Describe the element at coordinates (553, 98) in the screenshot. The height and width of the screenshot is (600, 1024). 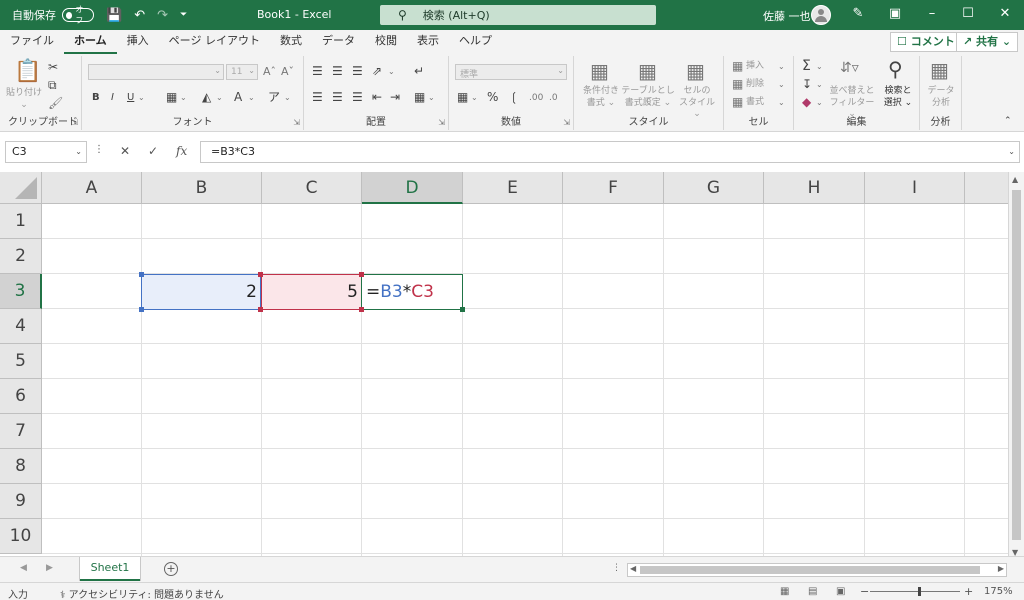
I see `decrease-decimal-icon: .0` at that location.